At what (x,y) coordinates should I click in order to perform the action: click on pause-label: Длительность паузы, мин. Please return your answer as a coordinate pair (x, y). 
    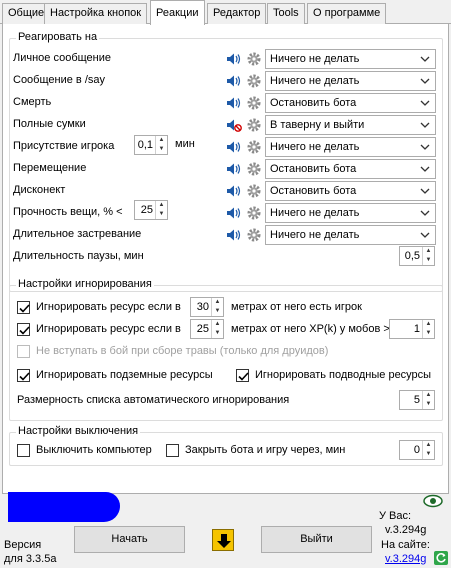
    Looking at the image, I should click on (78, 256).